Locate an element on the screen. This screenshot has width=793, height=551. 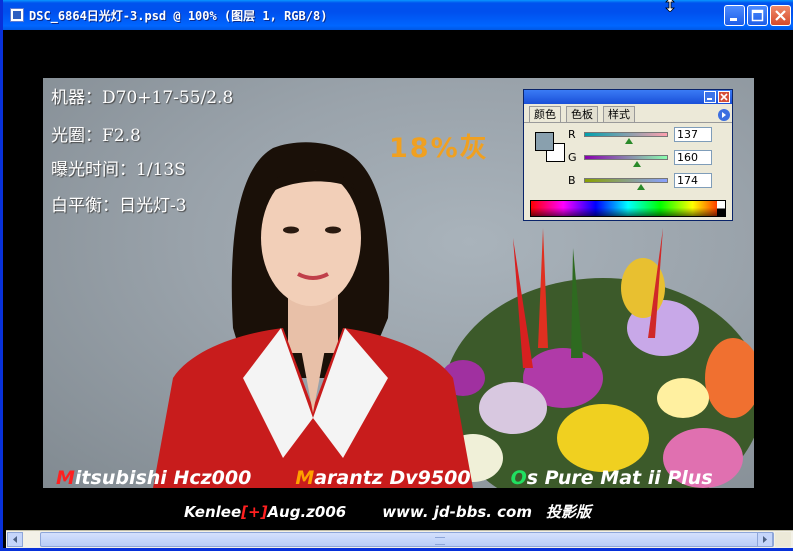
color-palette-panel: 颜色 色板 样式 R 137 G 160 B 174 is located at coordinates (628, 155).